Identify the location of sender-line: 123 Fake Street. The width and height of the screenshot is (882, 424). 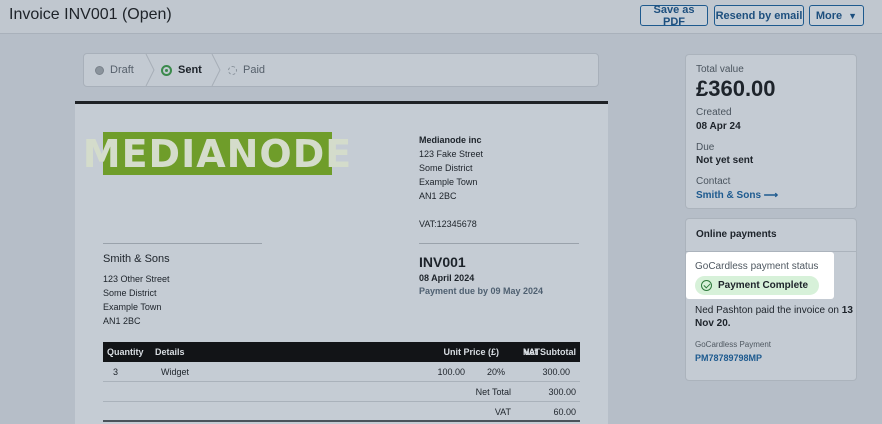
(451, 154).